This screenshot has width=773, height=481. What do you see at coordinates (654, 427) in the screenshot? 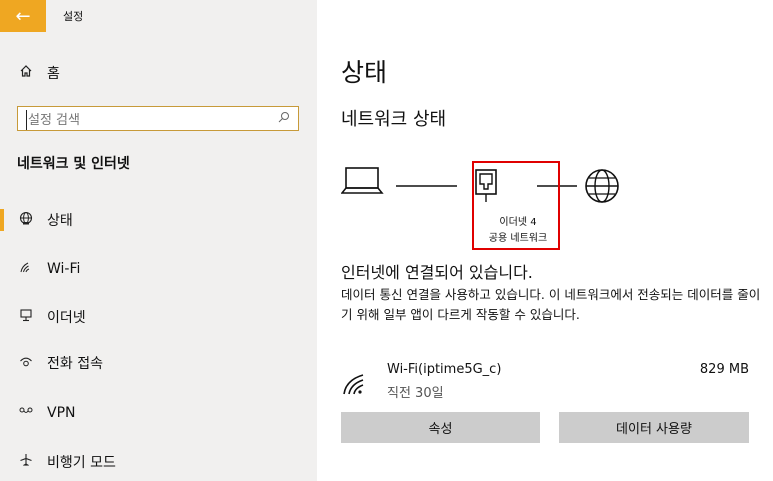
I see `data-usage-button: 데이터 사용량` at bounding box center [654, 427].